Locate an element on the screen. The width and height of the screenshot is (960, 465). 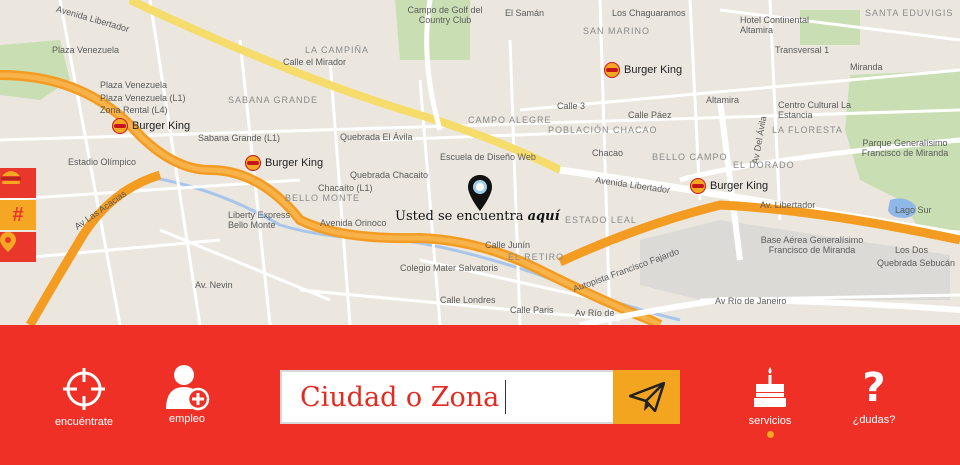
paper-plane-icon is located at coordinates (646, 397).